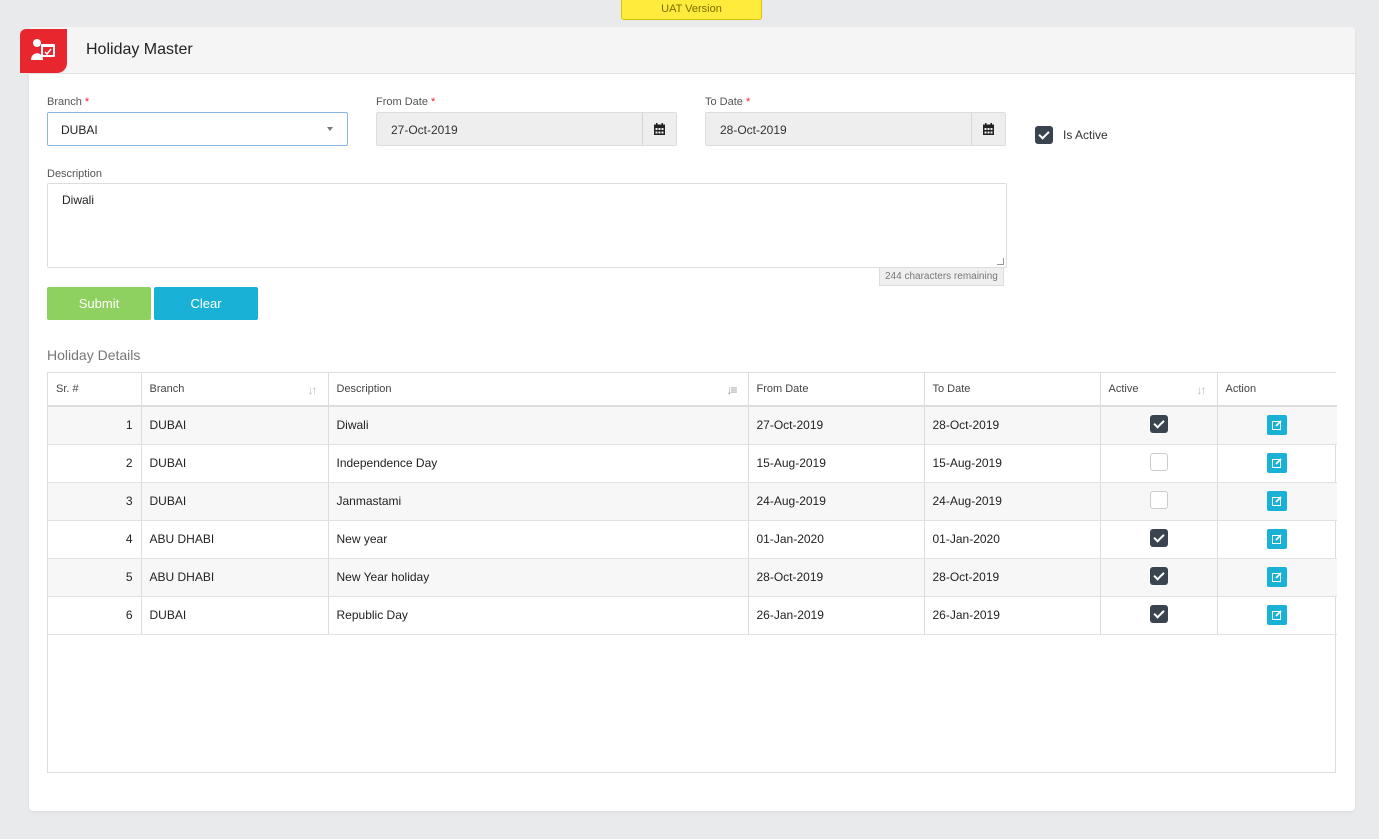  Describe the element at coordinates (43, 51) in the screenshot. I see `user-calendar-icon` at that location.